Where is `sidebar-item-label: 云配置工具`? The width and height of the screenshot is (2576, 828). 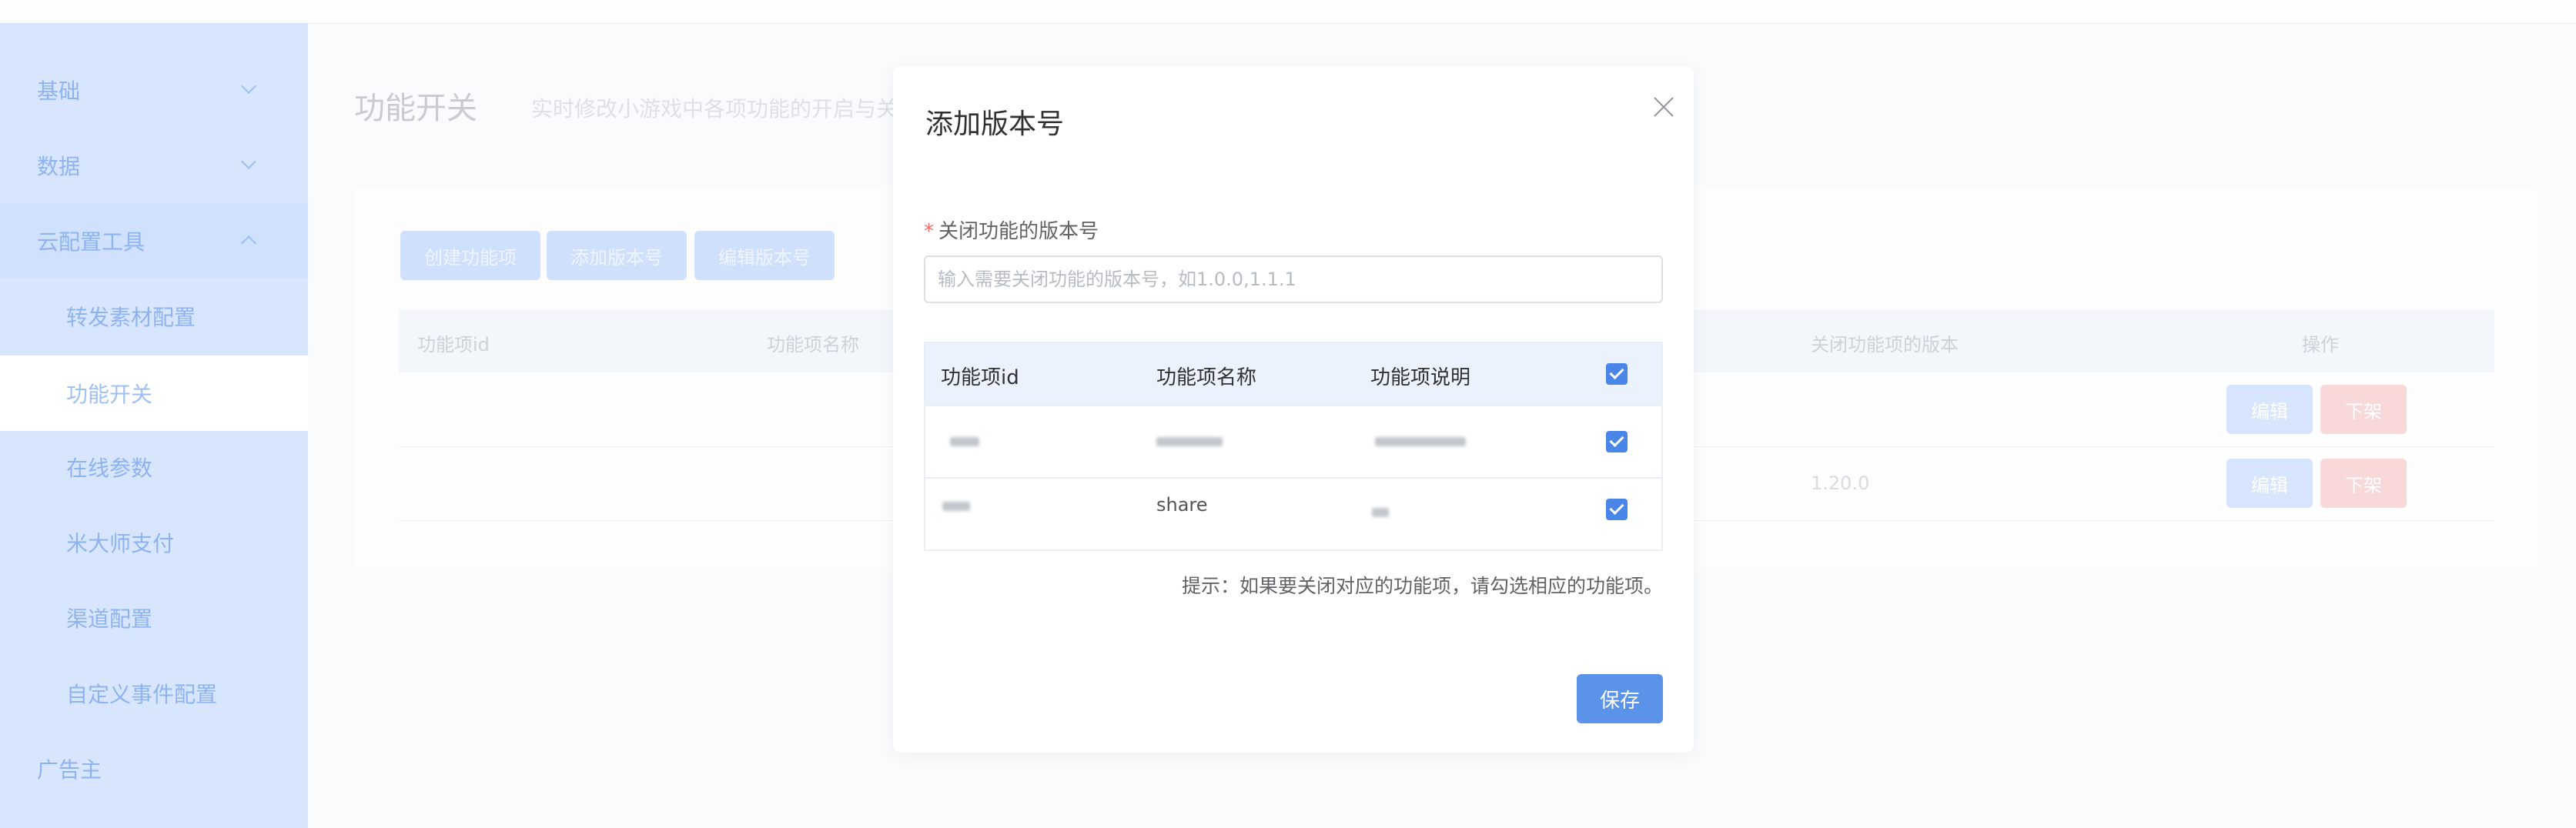 sidebar-item-label: 云配置工具 is located at coordinates (91, 242).